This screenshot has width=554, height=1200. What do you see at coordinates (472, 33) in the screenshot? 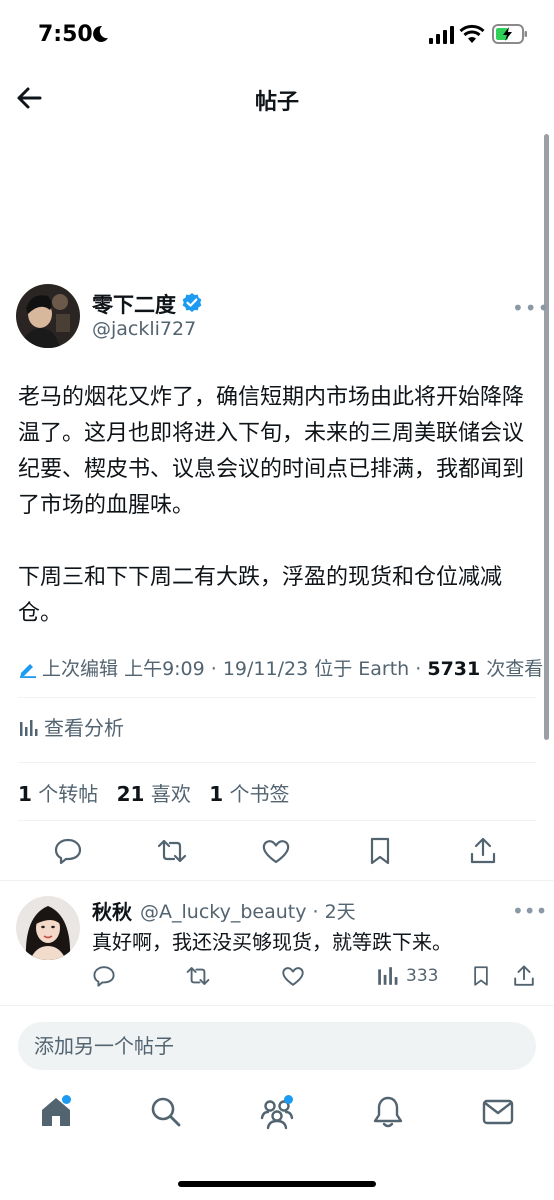
I see `wifi-icon` at bounding box center [472, 33].